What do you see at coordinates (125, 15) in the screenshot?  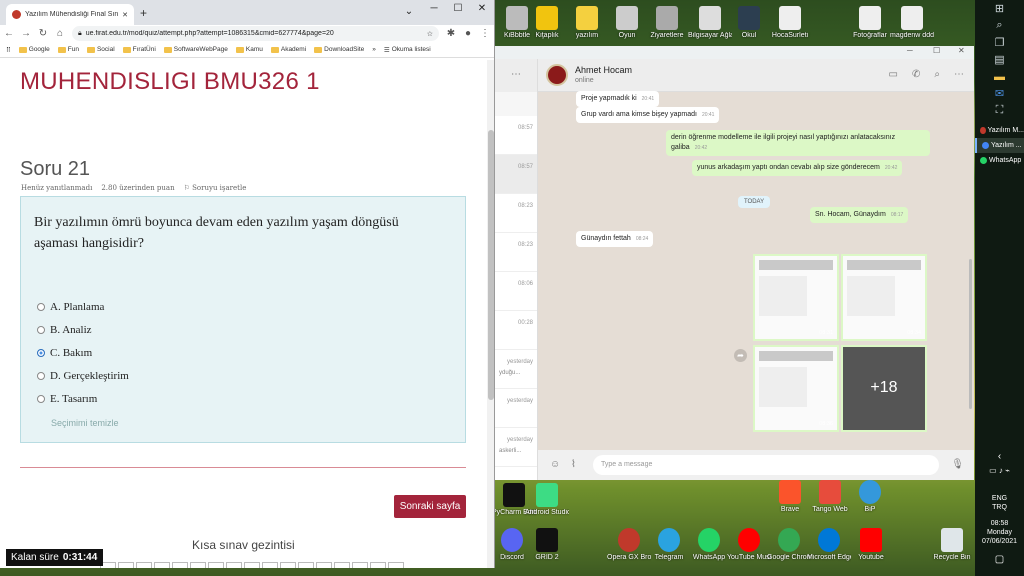 I see `close-tab-icon: ✕` at bounding box center [125, 15].